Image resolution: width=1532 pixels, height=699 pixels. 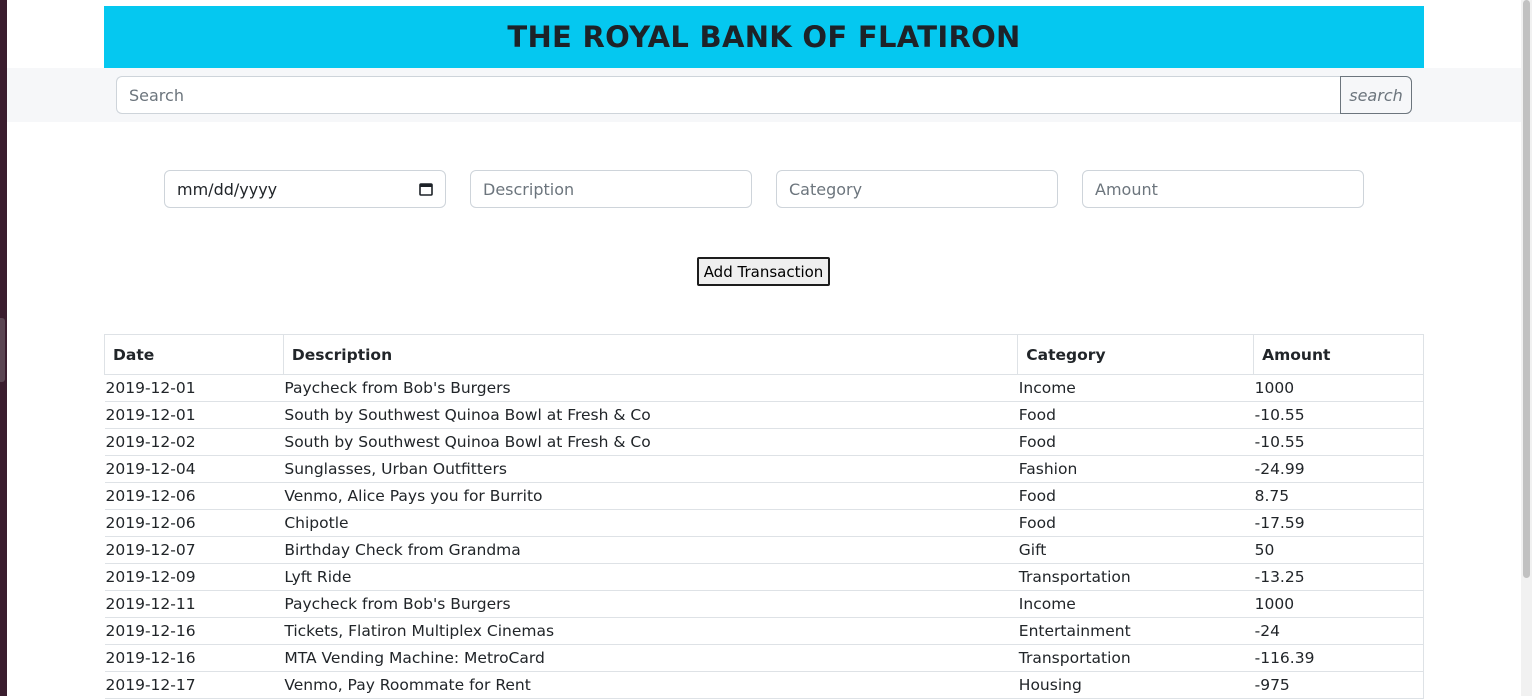 What do you see at coordinates (1338, 354) in the screenshot?
I see `column-header-amount: Amount` at bounding box center [1338, 354].